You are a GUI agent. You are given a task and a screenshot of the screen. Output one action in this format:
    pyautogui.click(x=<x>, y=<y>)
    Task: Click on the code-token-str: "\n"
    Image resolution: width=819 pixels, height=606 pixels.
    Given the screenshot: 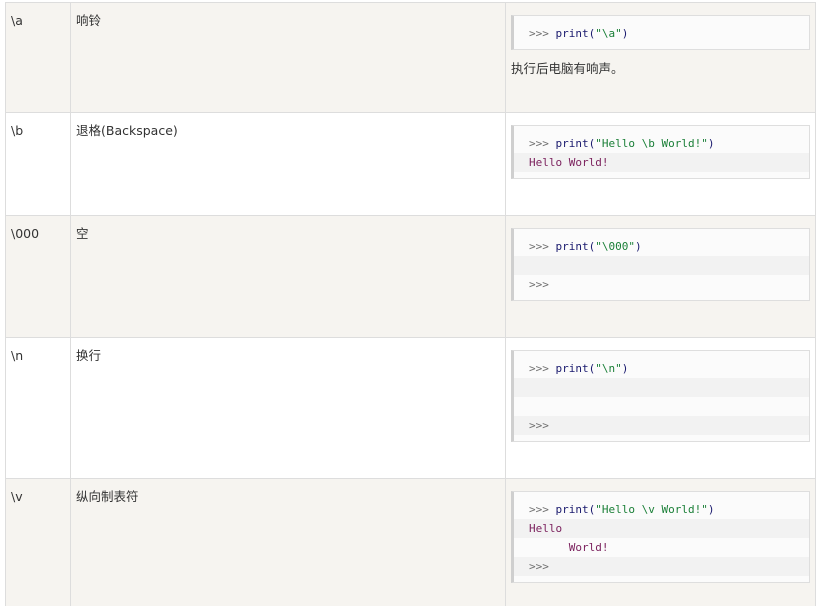 What is the action you would take?
    pyautogui.click(x=608, y=368)
    